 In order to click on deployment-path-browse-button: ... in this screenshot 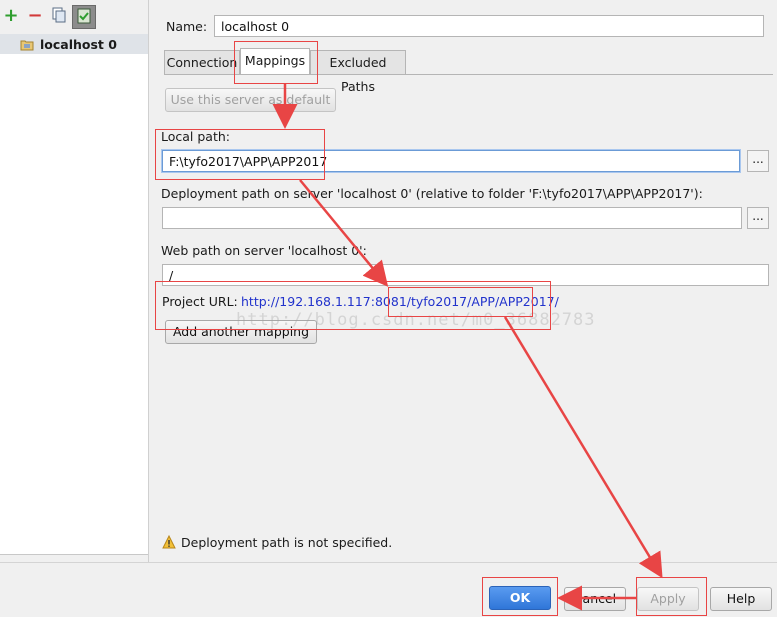, I will do `click(758, 218)`.